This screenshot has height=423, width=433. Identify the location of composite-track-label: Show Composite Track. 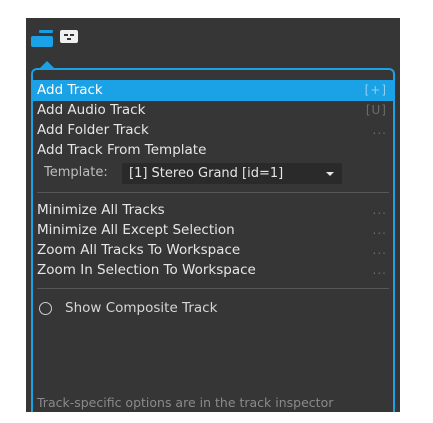
(141, 308).